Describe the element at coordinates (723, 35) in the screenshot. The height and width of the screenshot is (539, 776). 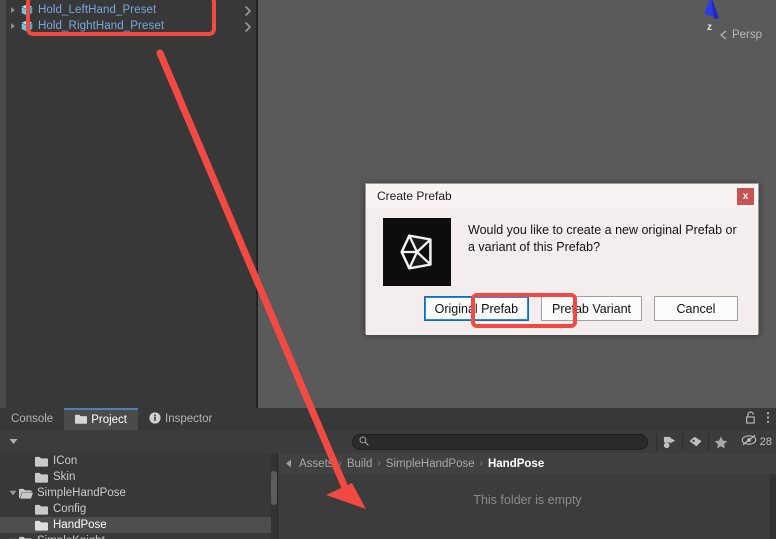
I see `chevron-left-icon` at that location.